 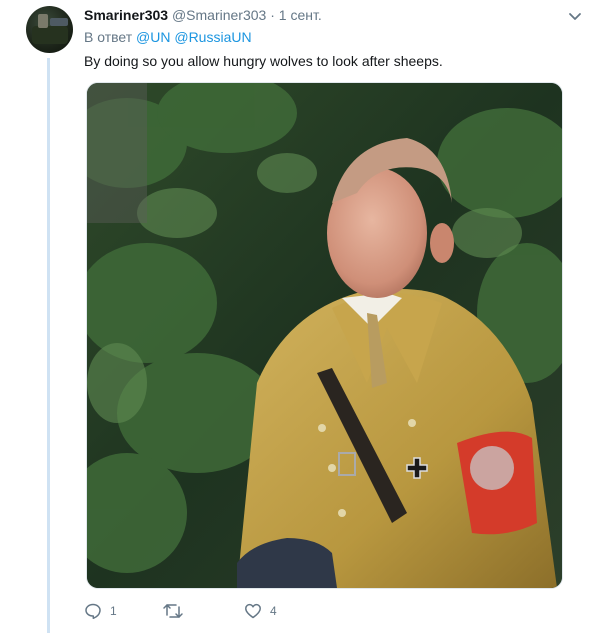 I want to click on like-icon, so click(x=253, y=611).